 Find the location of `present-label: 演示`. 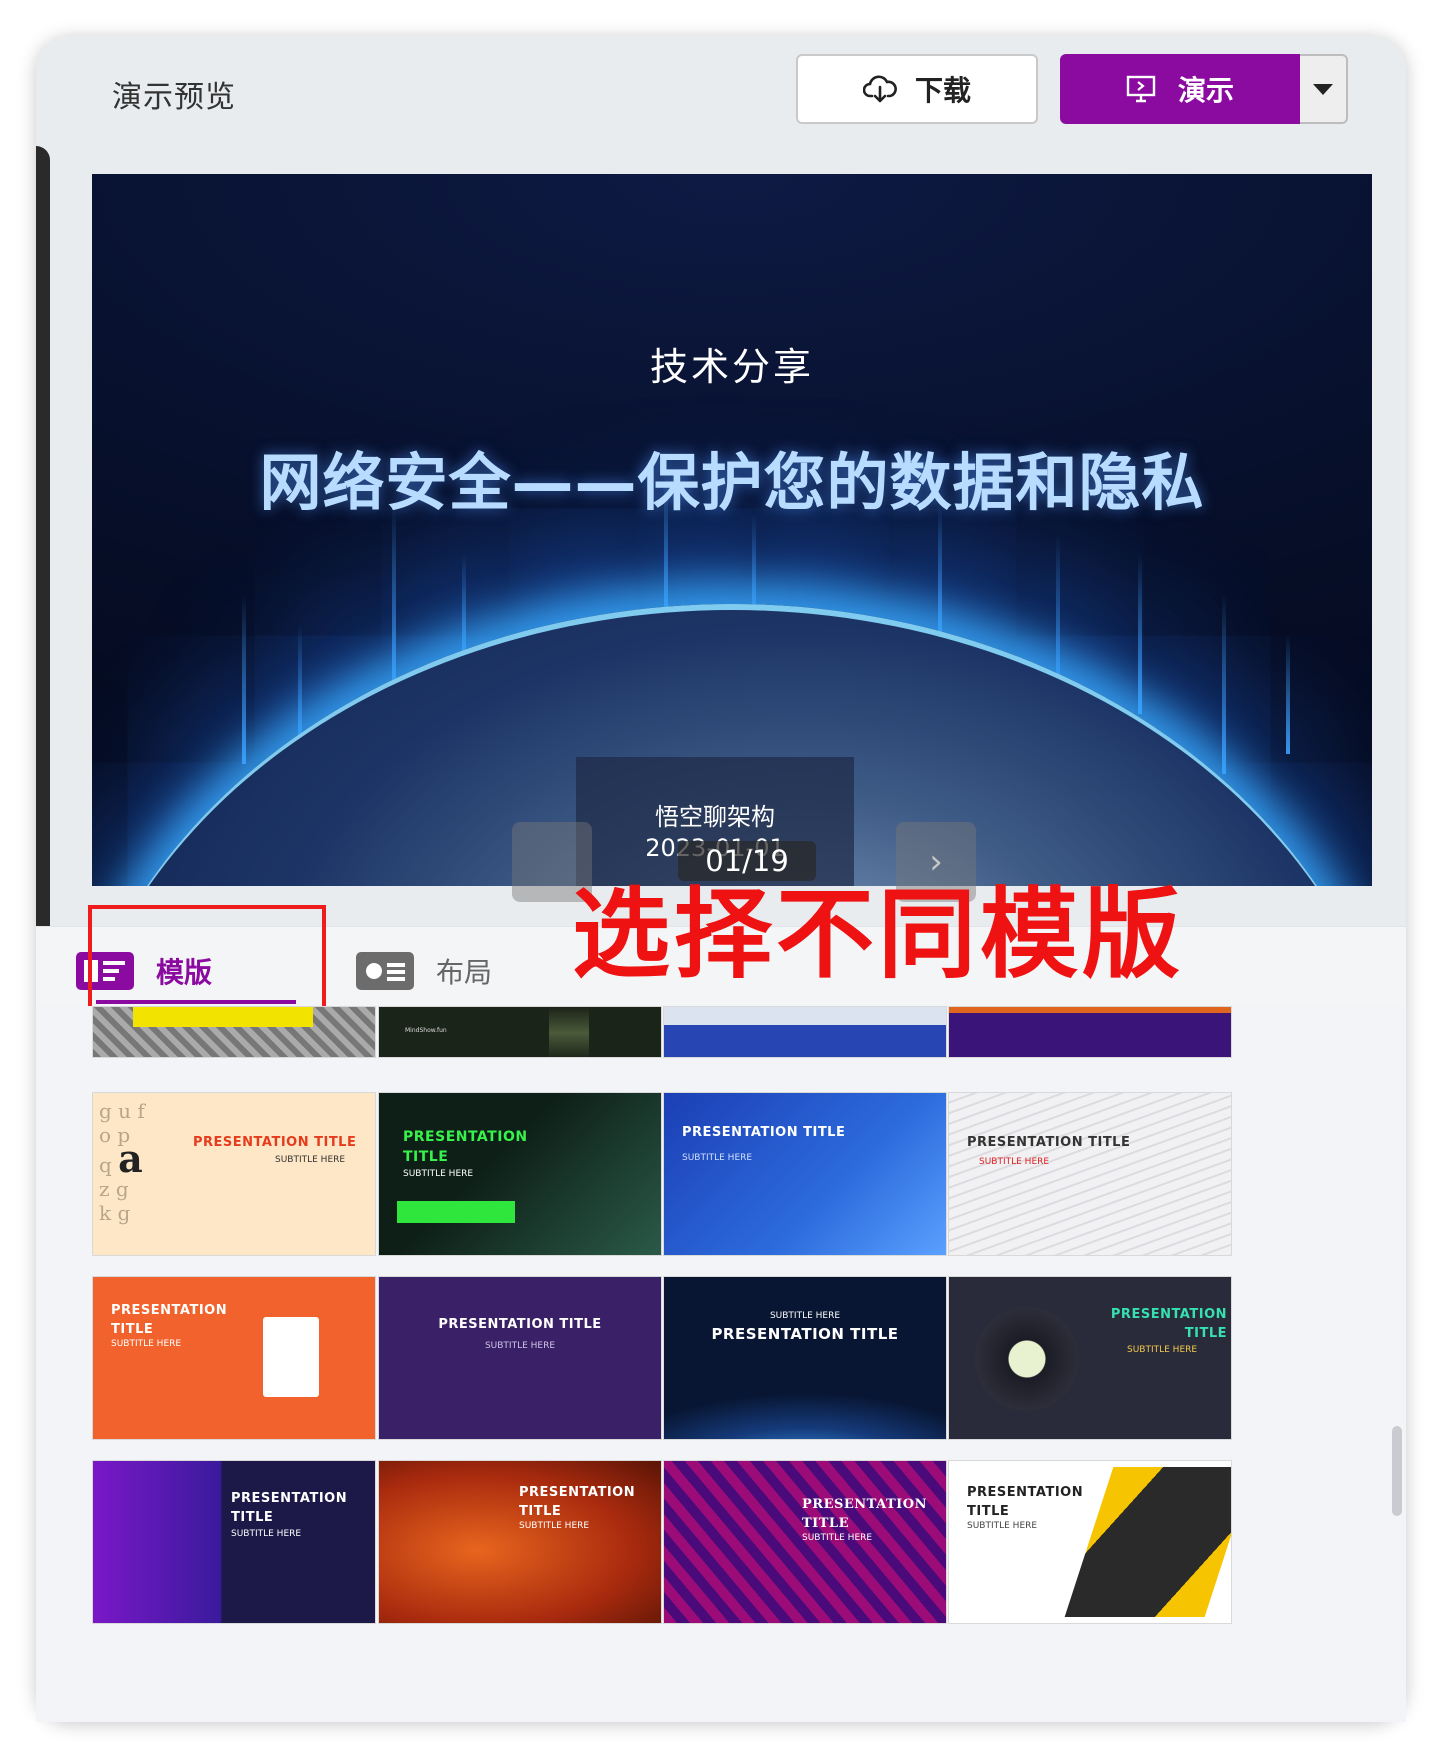

present-label: 演示 is located at coordinates (1205, 90).